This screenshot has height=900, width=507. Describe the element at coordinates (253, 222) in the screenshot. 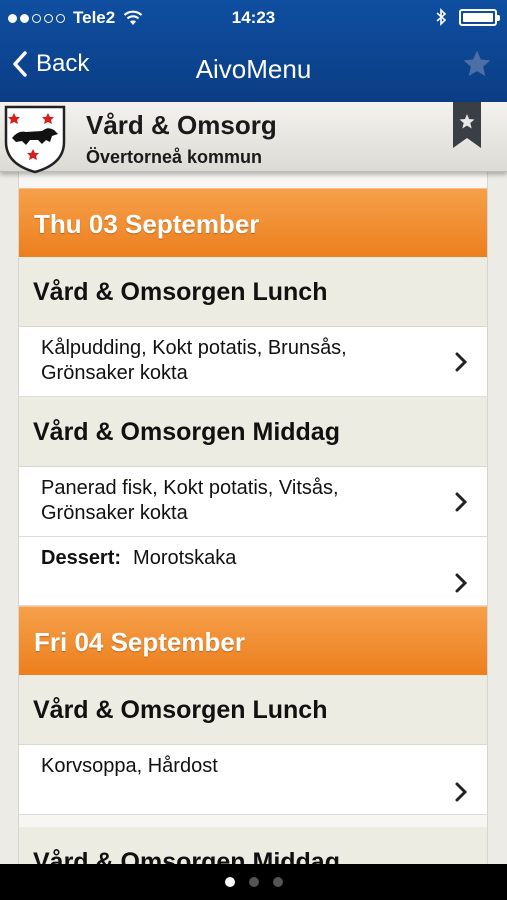

I see `day-header: Thu 03 September` at that location.